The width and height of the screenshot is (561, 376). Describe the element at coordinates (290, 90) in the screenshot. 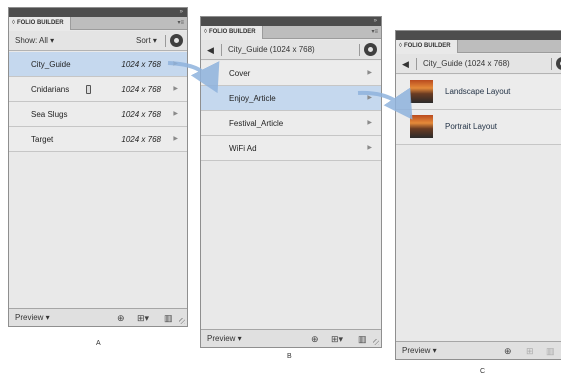

I see `flow-arrows` at that location.